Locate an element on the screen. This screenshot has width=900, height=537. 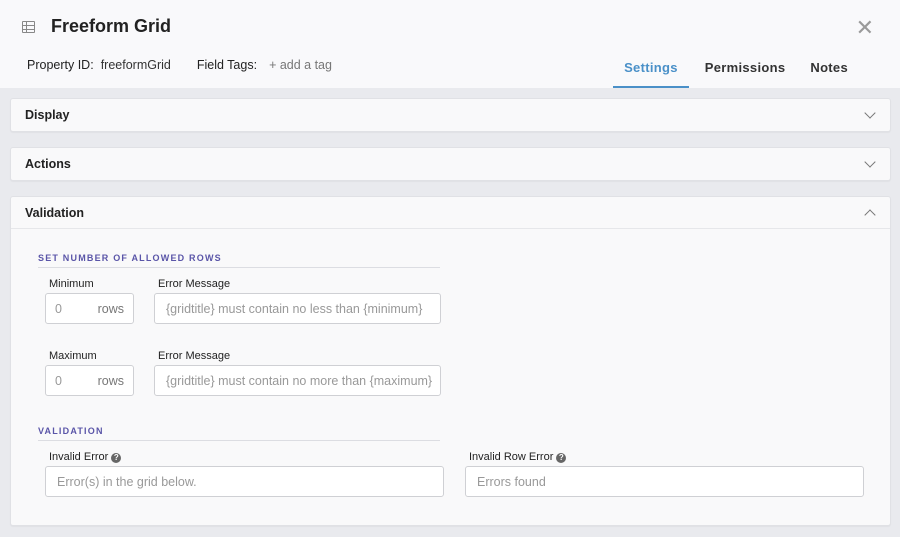
tab-notes: Notes is located at coordinates (829, 70).